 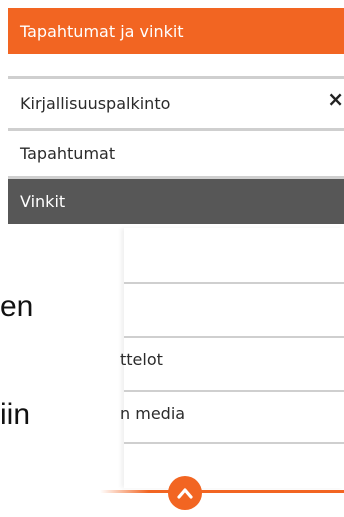 What do you see at coordinates (335, 99) in the screenshot?
I see `close-icon: ×` at bounding box center [335, 99].